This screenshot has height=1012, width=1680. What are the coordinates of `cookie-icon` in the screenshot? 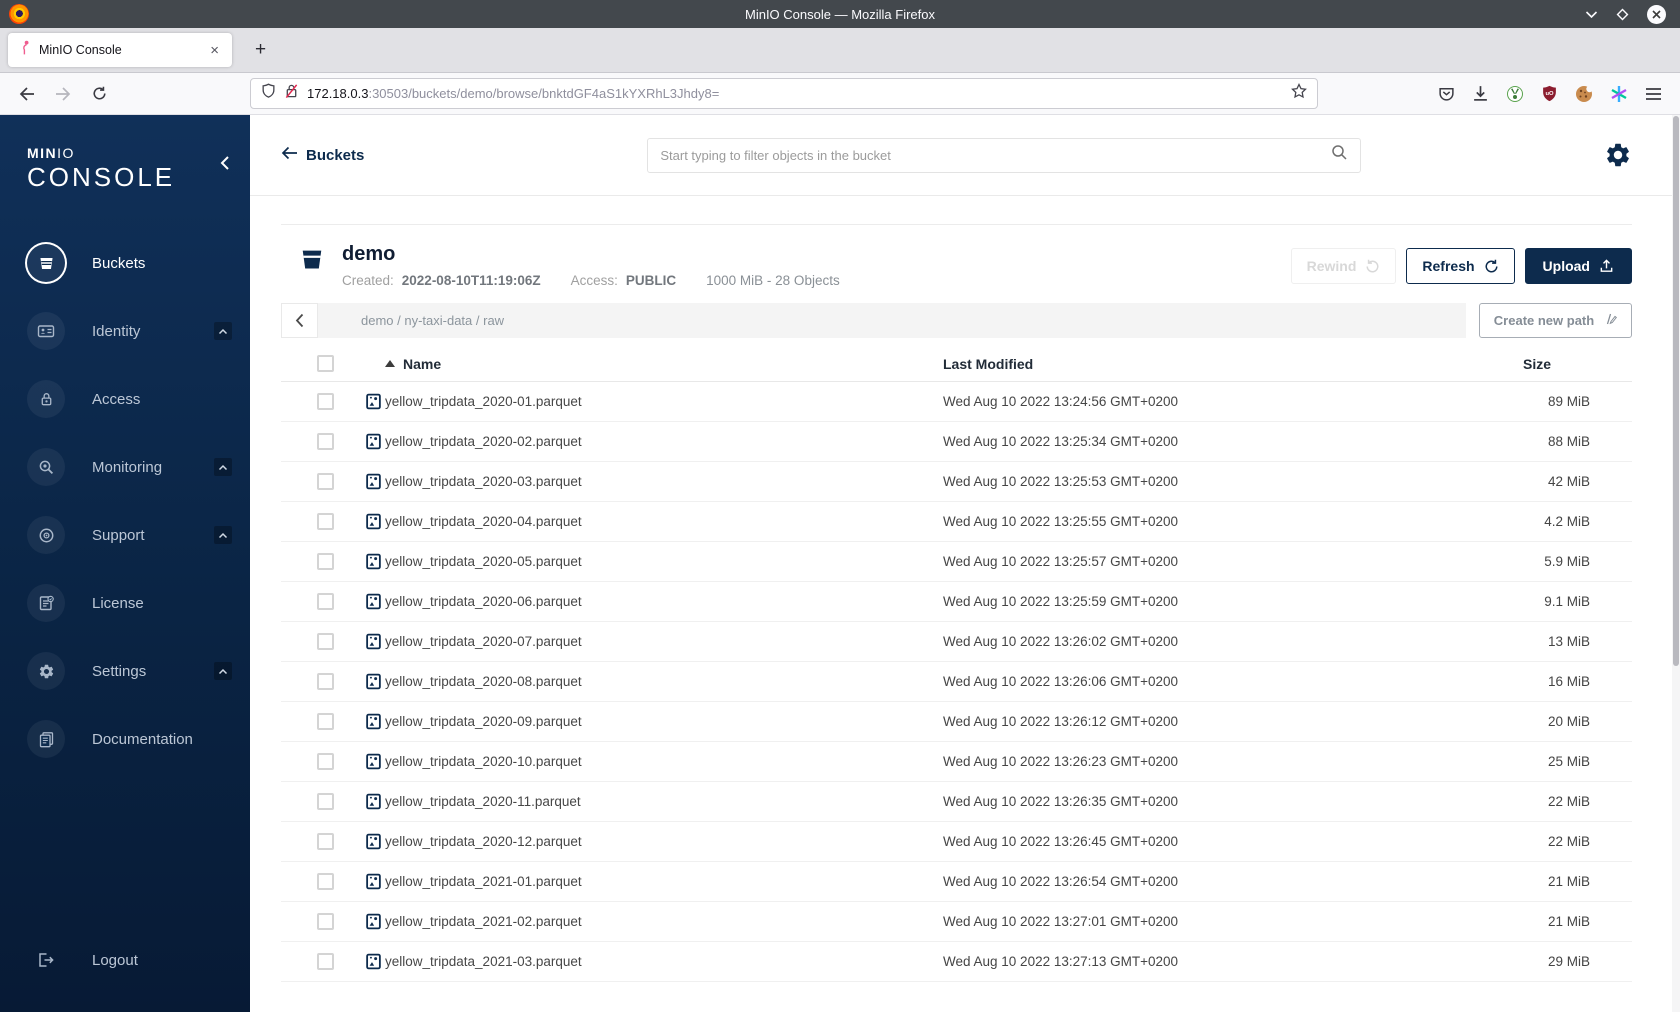 It's located at (1584, 94).